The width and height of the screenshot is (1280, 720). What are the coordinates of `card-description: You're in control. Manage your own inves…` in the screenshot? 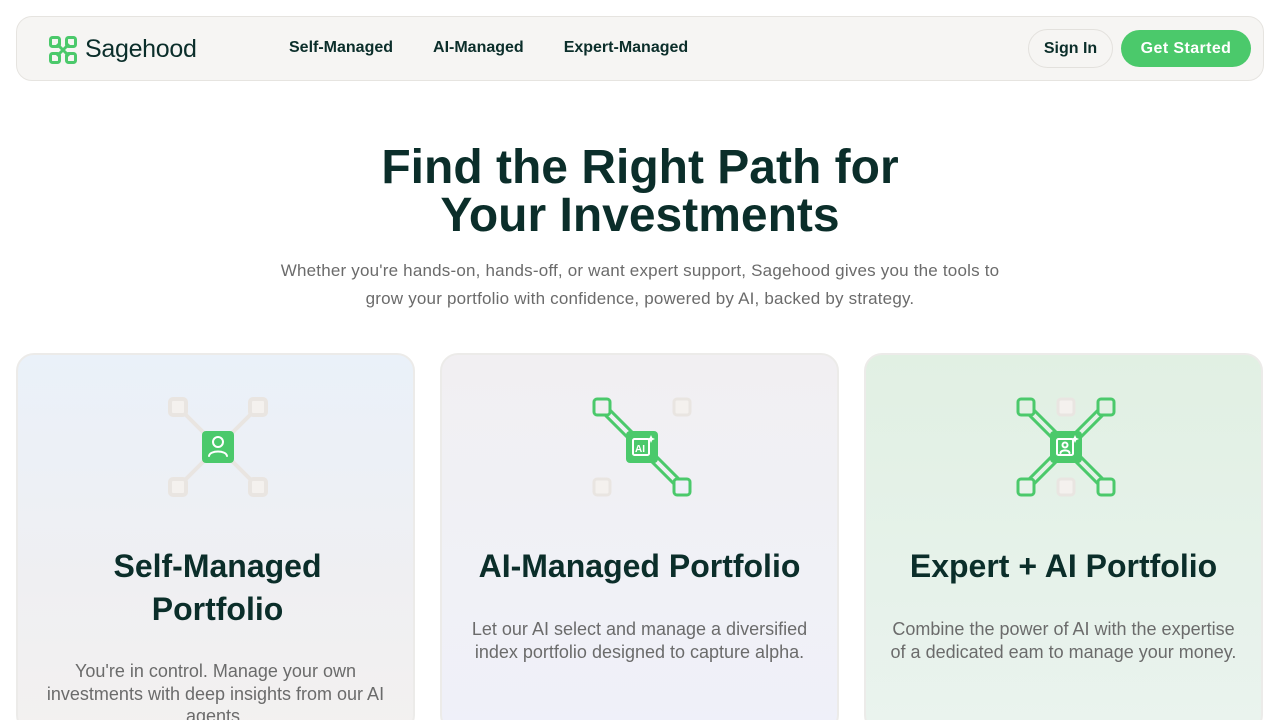 It's located at (215, 690).